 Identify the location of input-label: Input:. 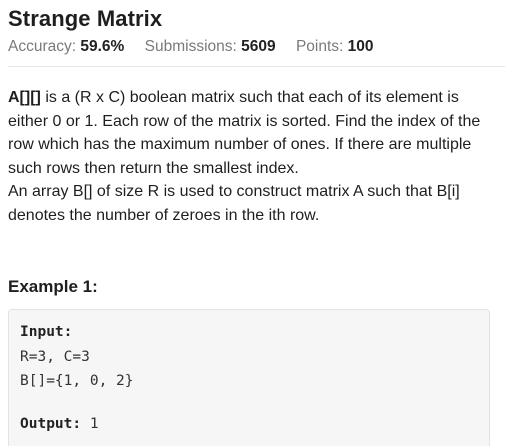
(46, 332).